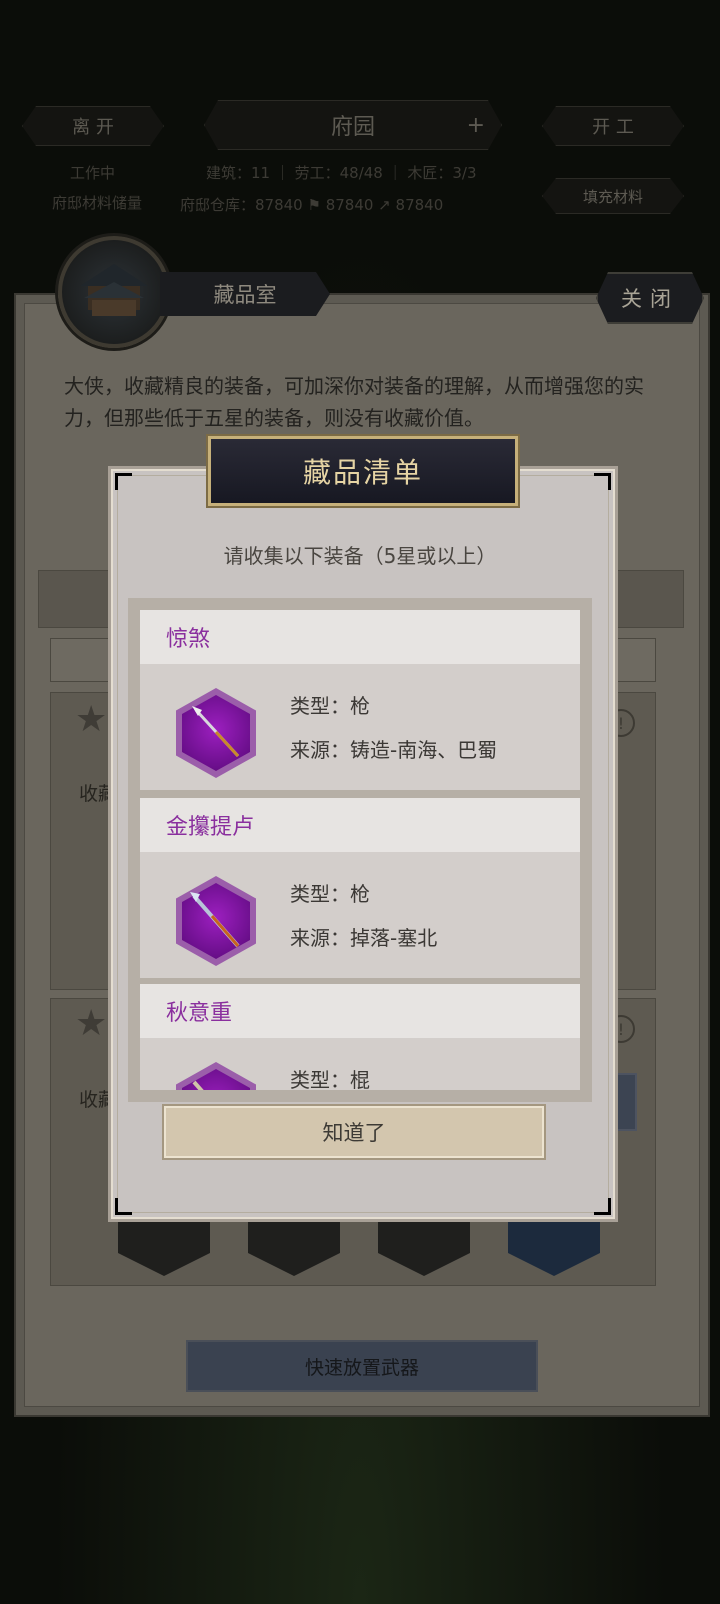  I want to click on garden-title: 府园, so click(352, 127).